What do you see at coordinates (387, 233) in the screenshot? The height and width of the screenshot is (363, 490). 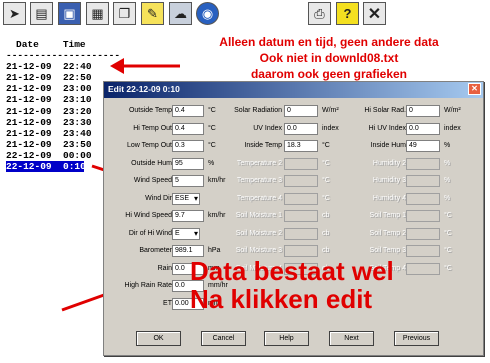 I see `soil-temp-2-label: Soil Temp 2` at bounding box center [387, 233].